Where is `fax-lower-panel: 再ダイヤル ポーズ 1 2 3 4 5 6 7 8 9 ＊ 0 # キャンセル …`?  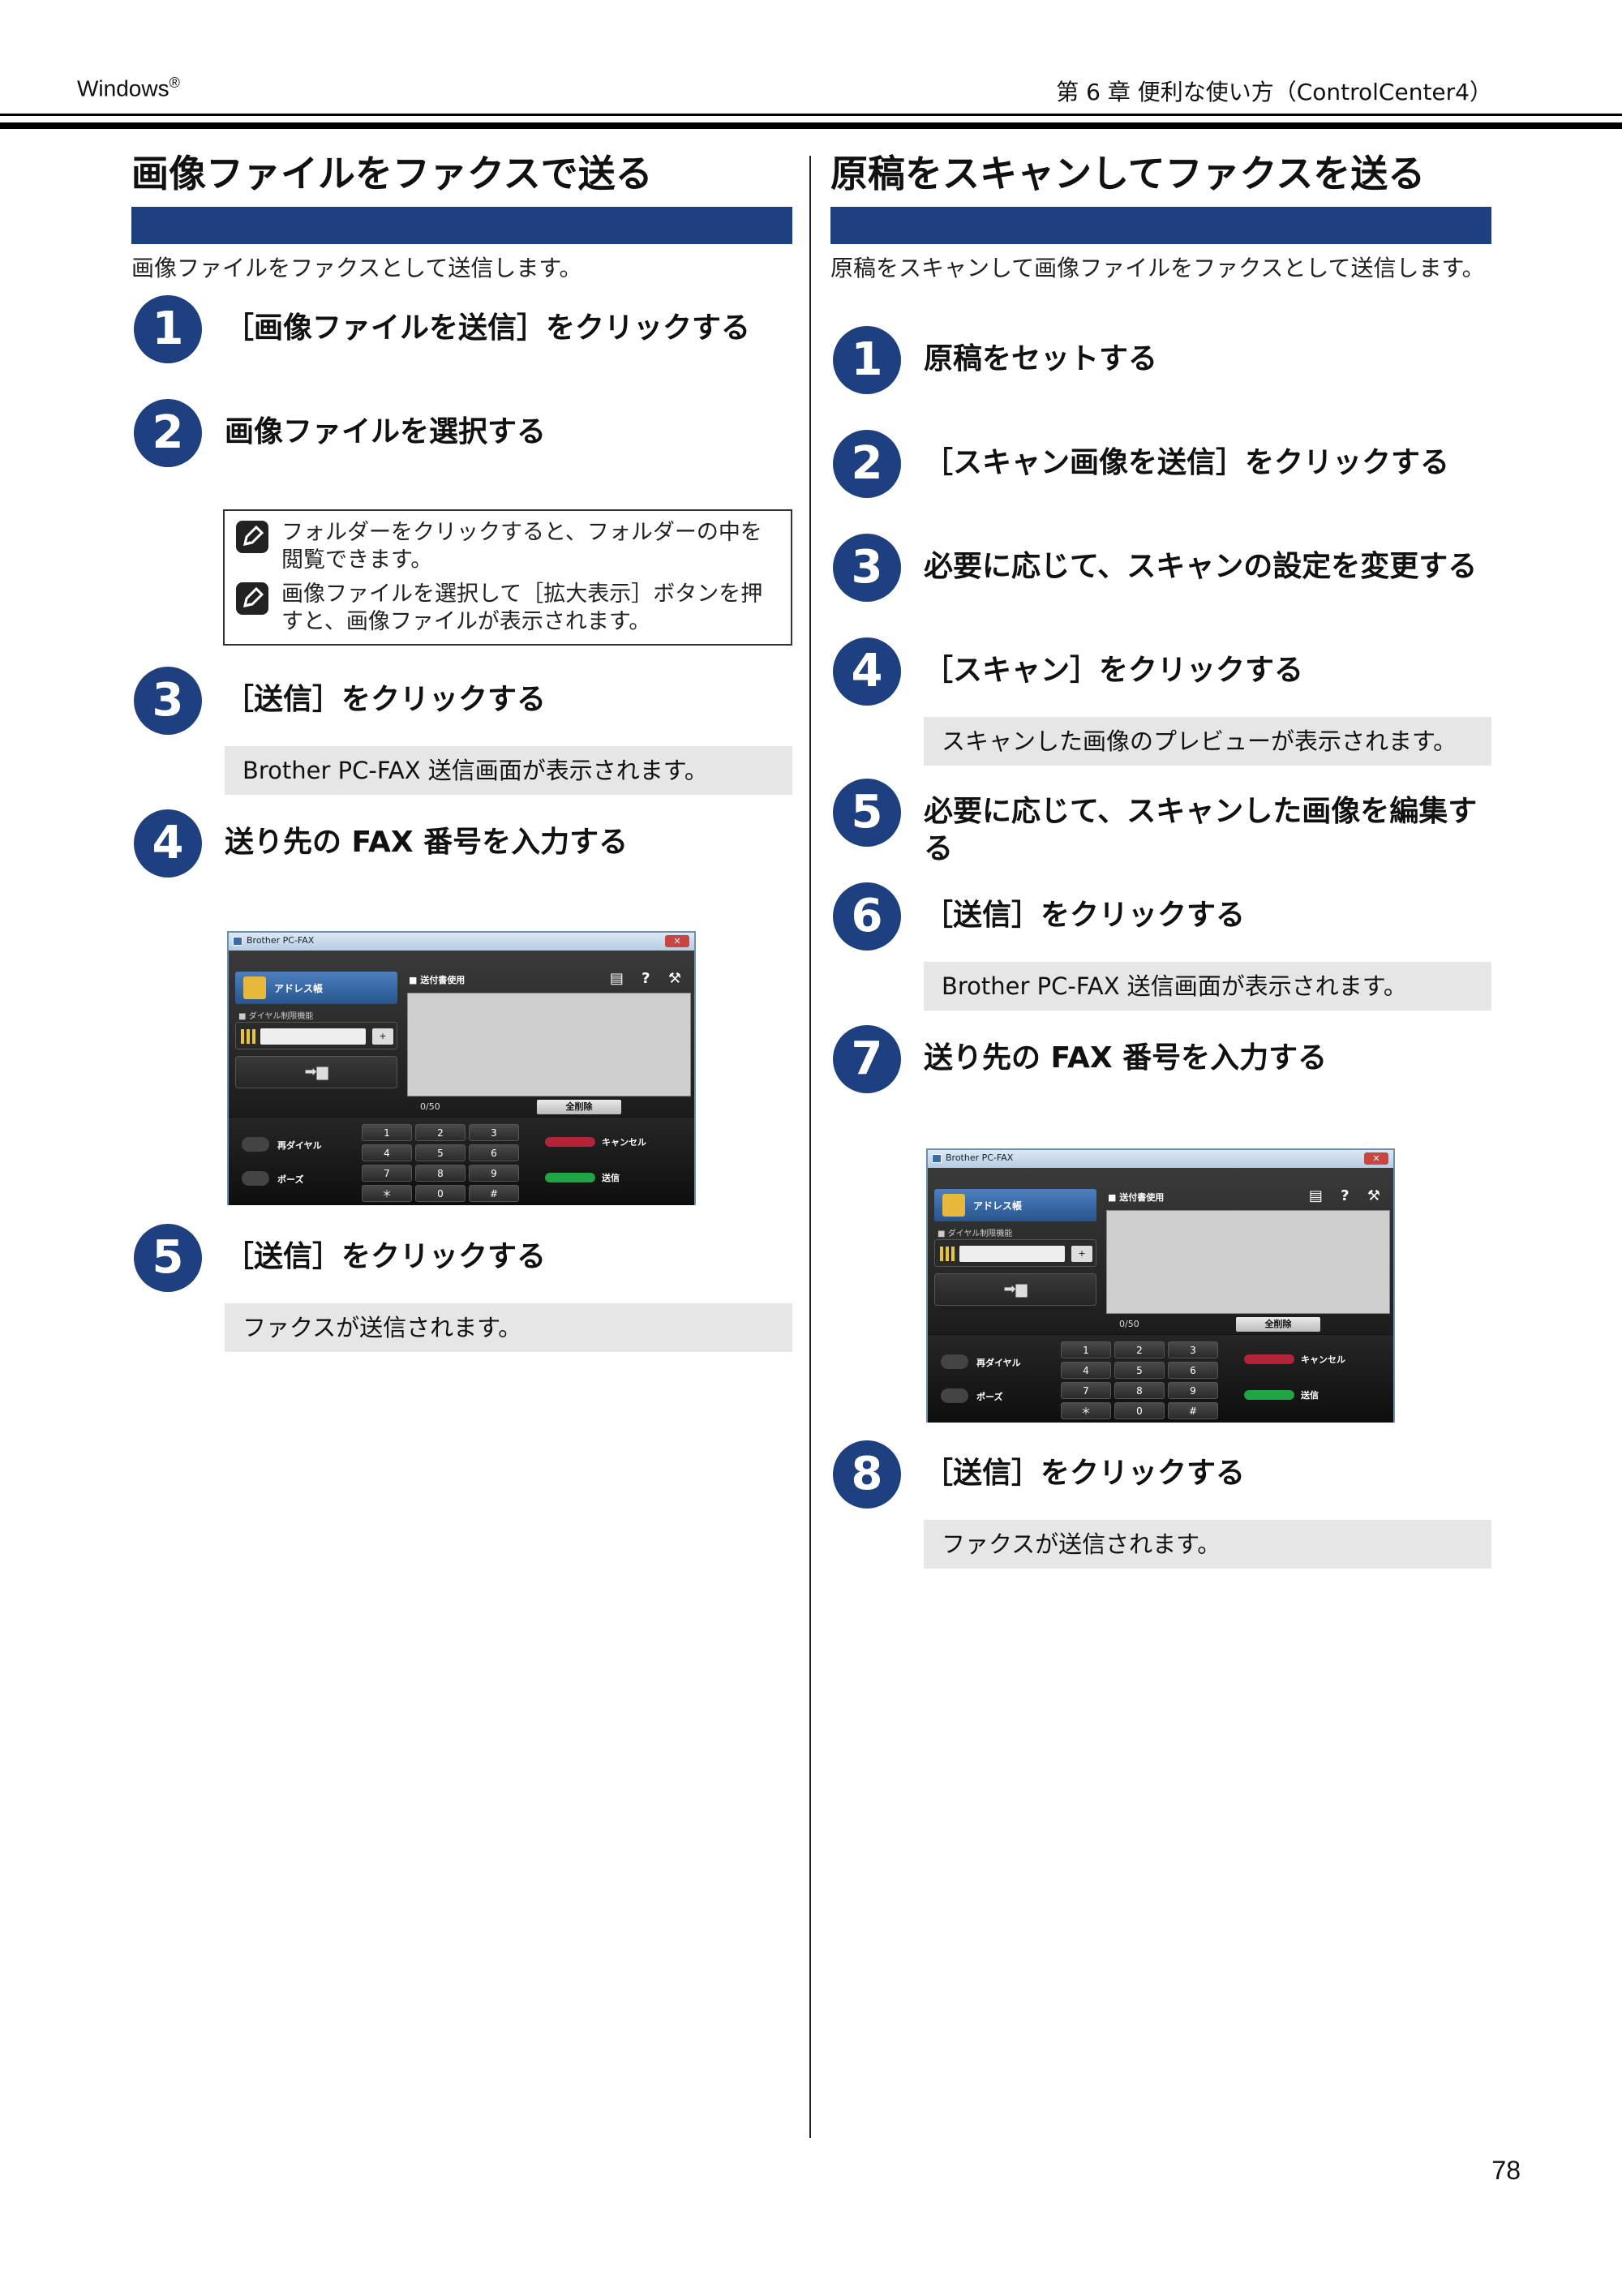 fax-lower-panel: 再ダイヤル ポーズ 1 2 3 4 5 6 7 8 9 ＊ 0 # キャンセル … is located at coordinates (1161, 1379).